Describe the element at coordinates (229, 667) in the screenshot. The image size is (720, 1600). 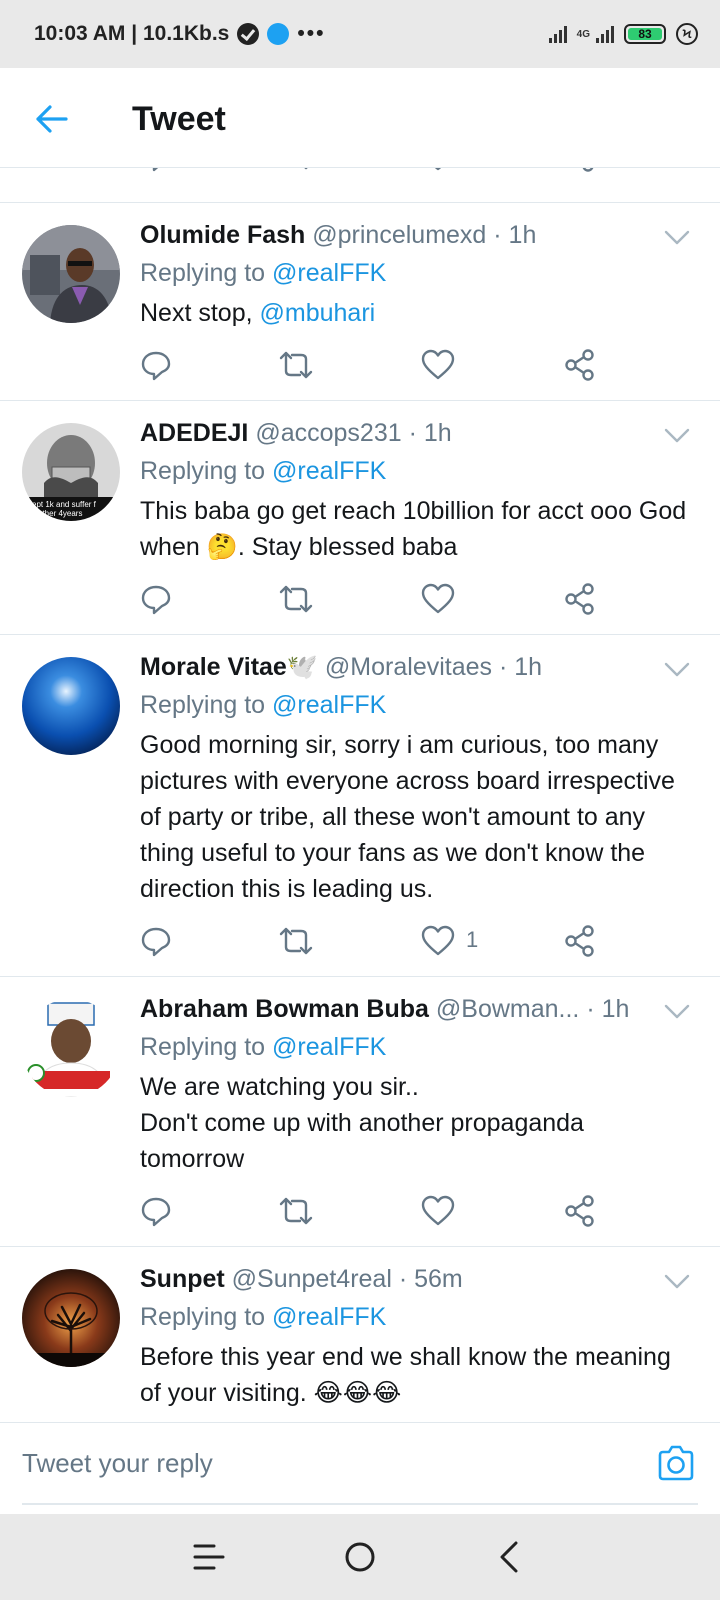
I see `display-name: Morale Vitae🕊️` at that location.